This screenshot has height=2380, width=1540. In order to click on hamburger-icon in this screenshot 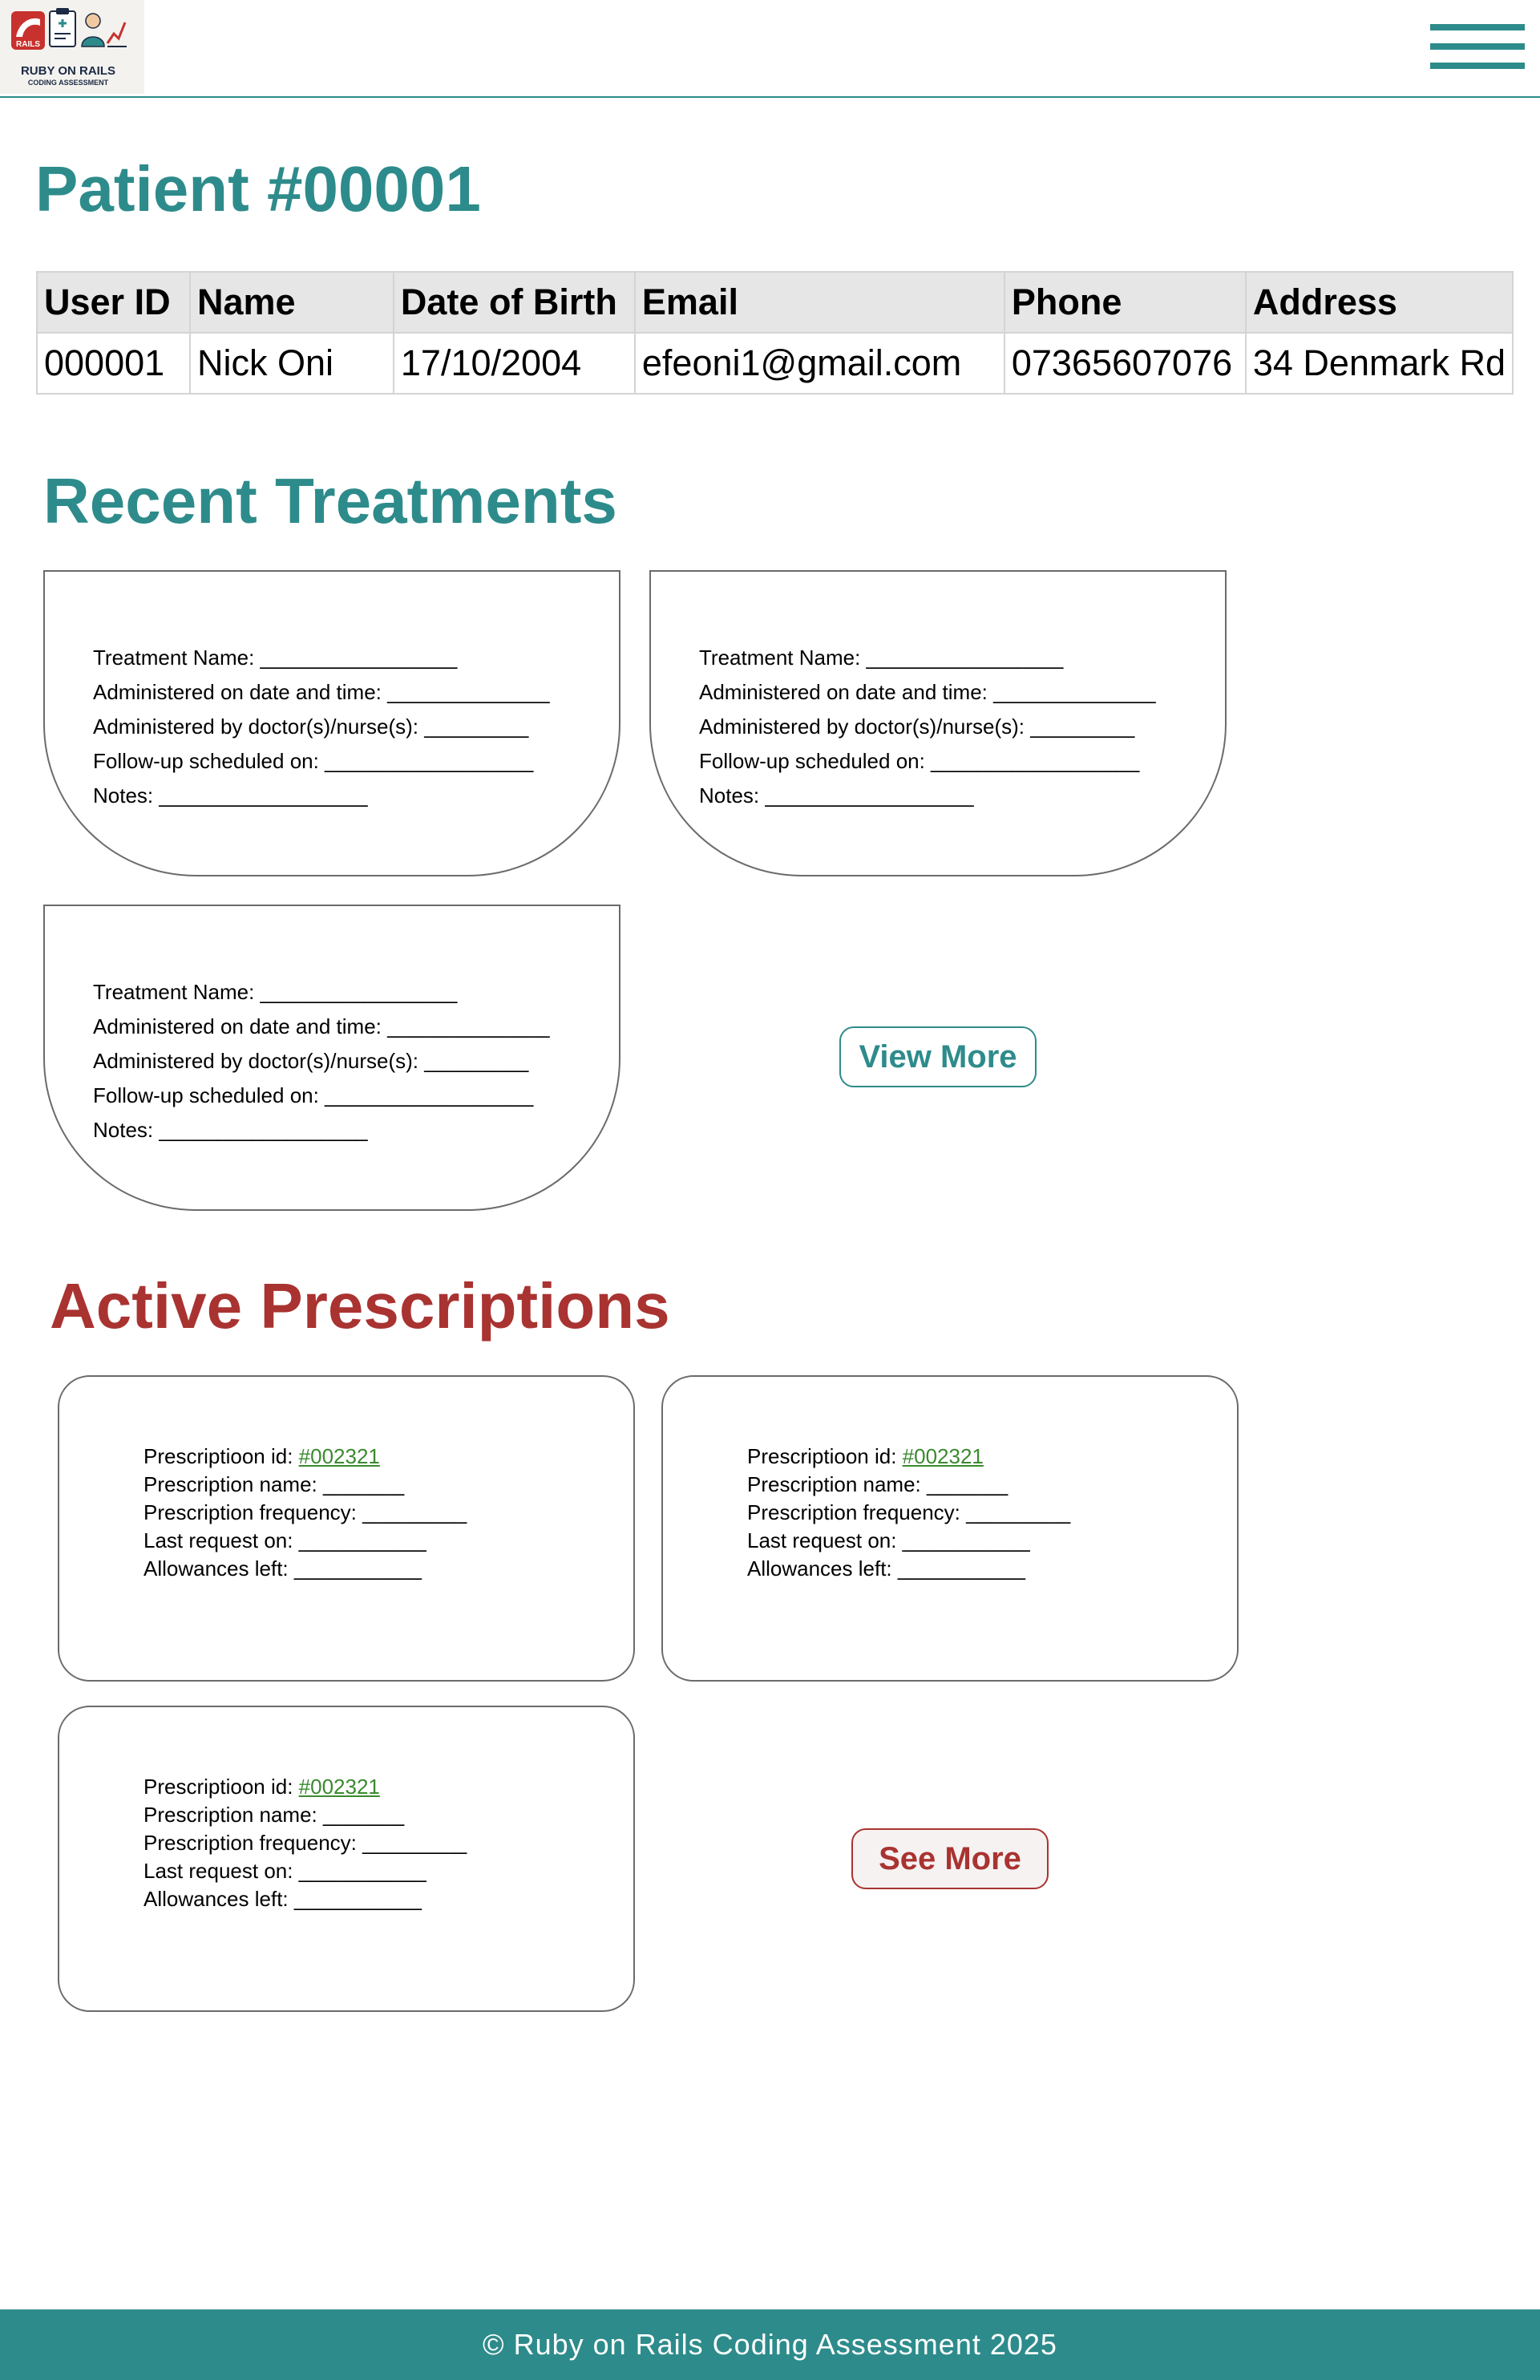, I will do `click(1478, 49)`.